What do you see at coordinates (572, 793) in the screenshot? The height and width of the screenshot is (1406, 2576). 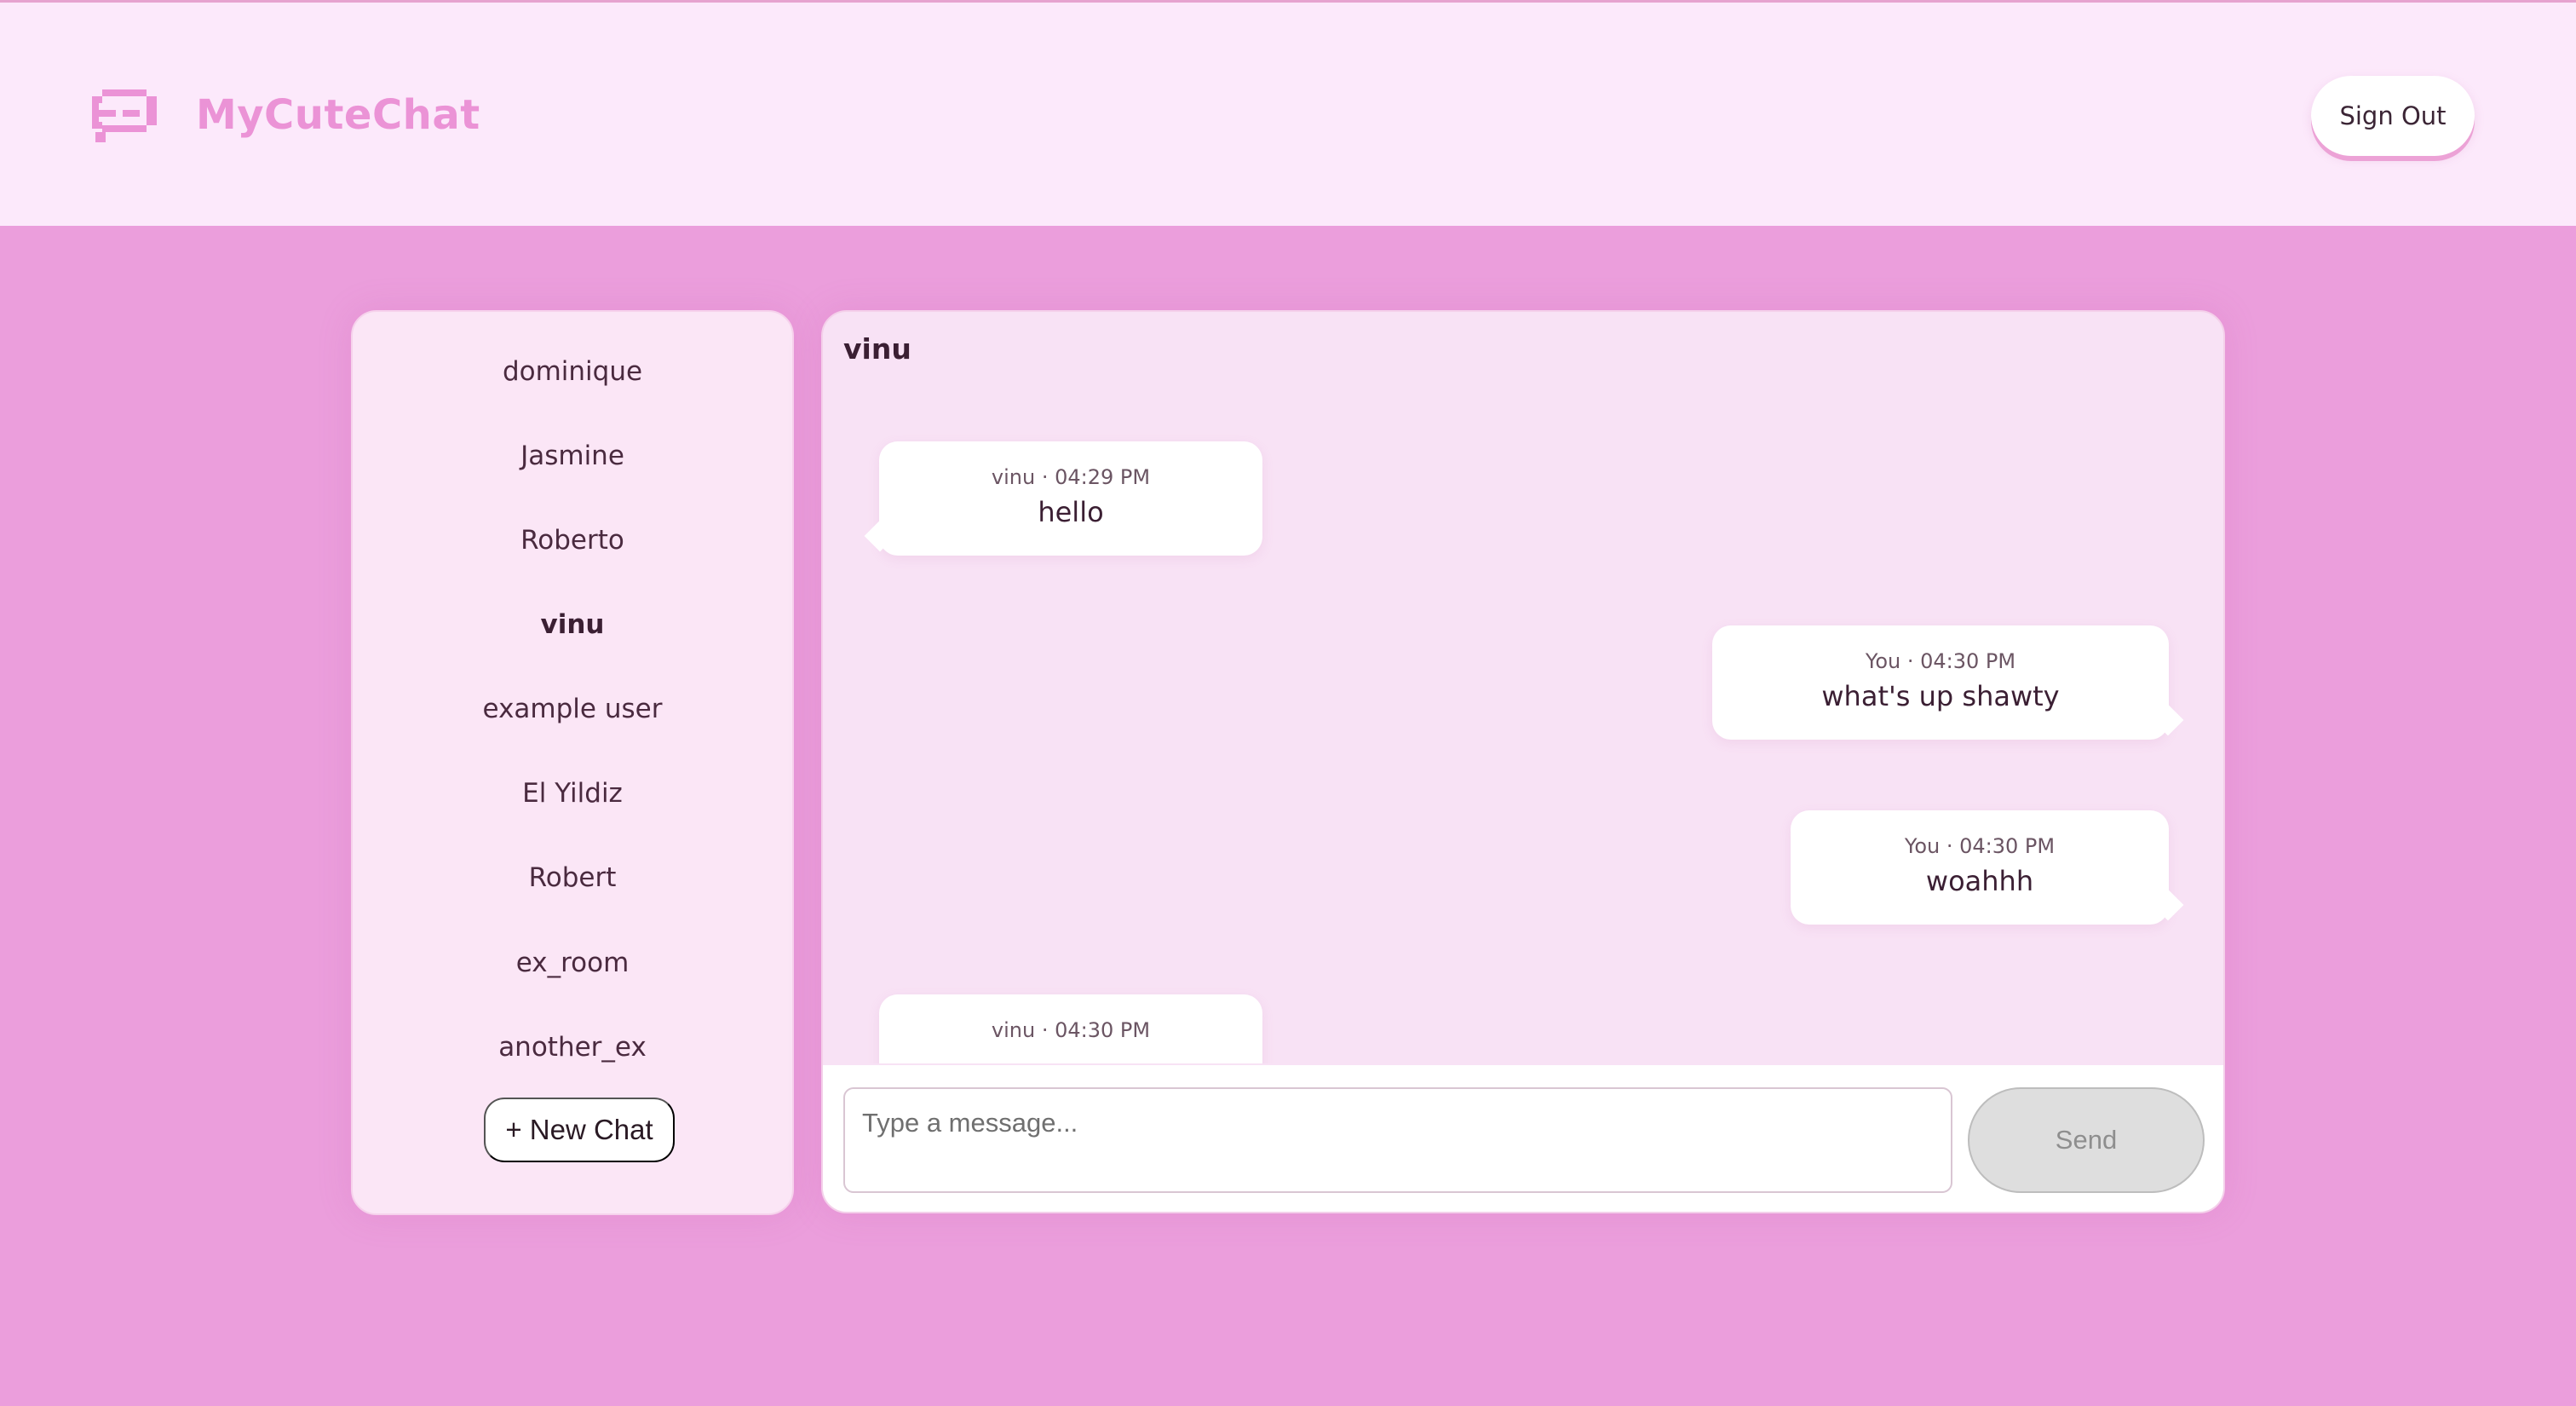 I see `room-item-el-yildiz: El Yildiz` at bounding box center [572, 793].